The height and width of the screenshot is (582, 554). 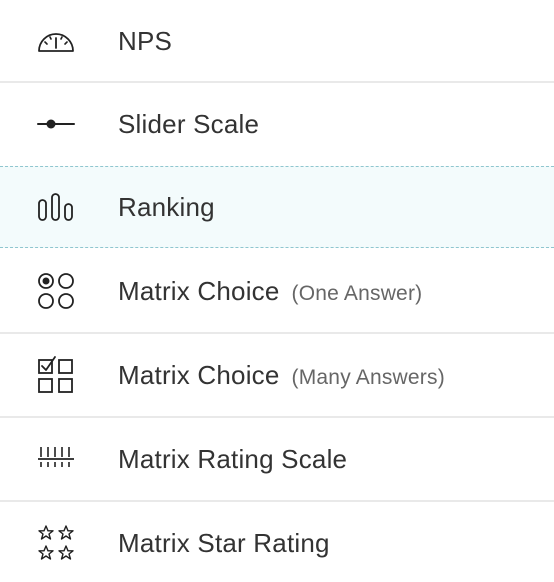 What do you see at coordinates (368, 377) in the screenshot?
I see `label-subtext: (Many Answers)` at bounding box center [368, 377].